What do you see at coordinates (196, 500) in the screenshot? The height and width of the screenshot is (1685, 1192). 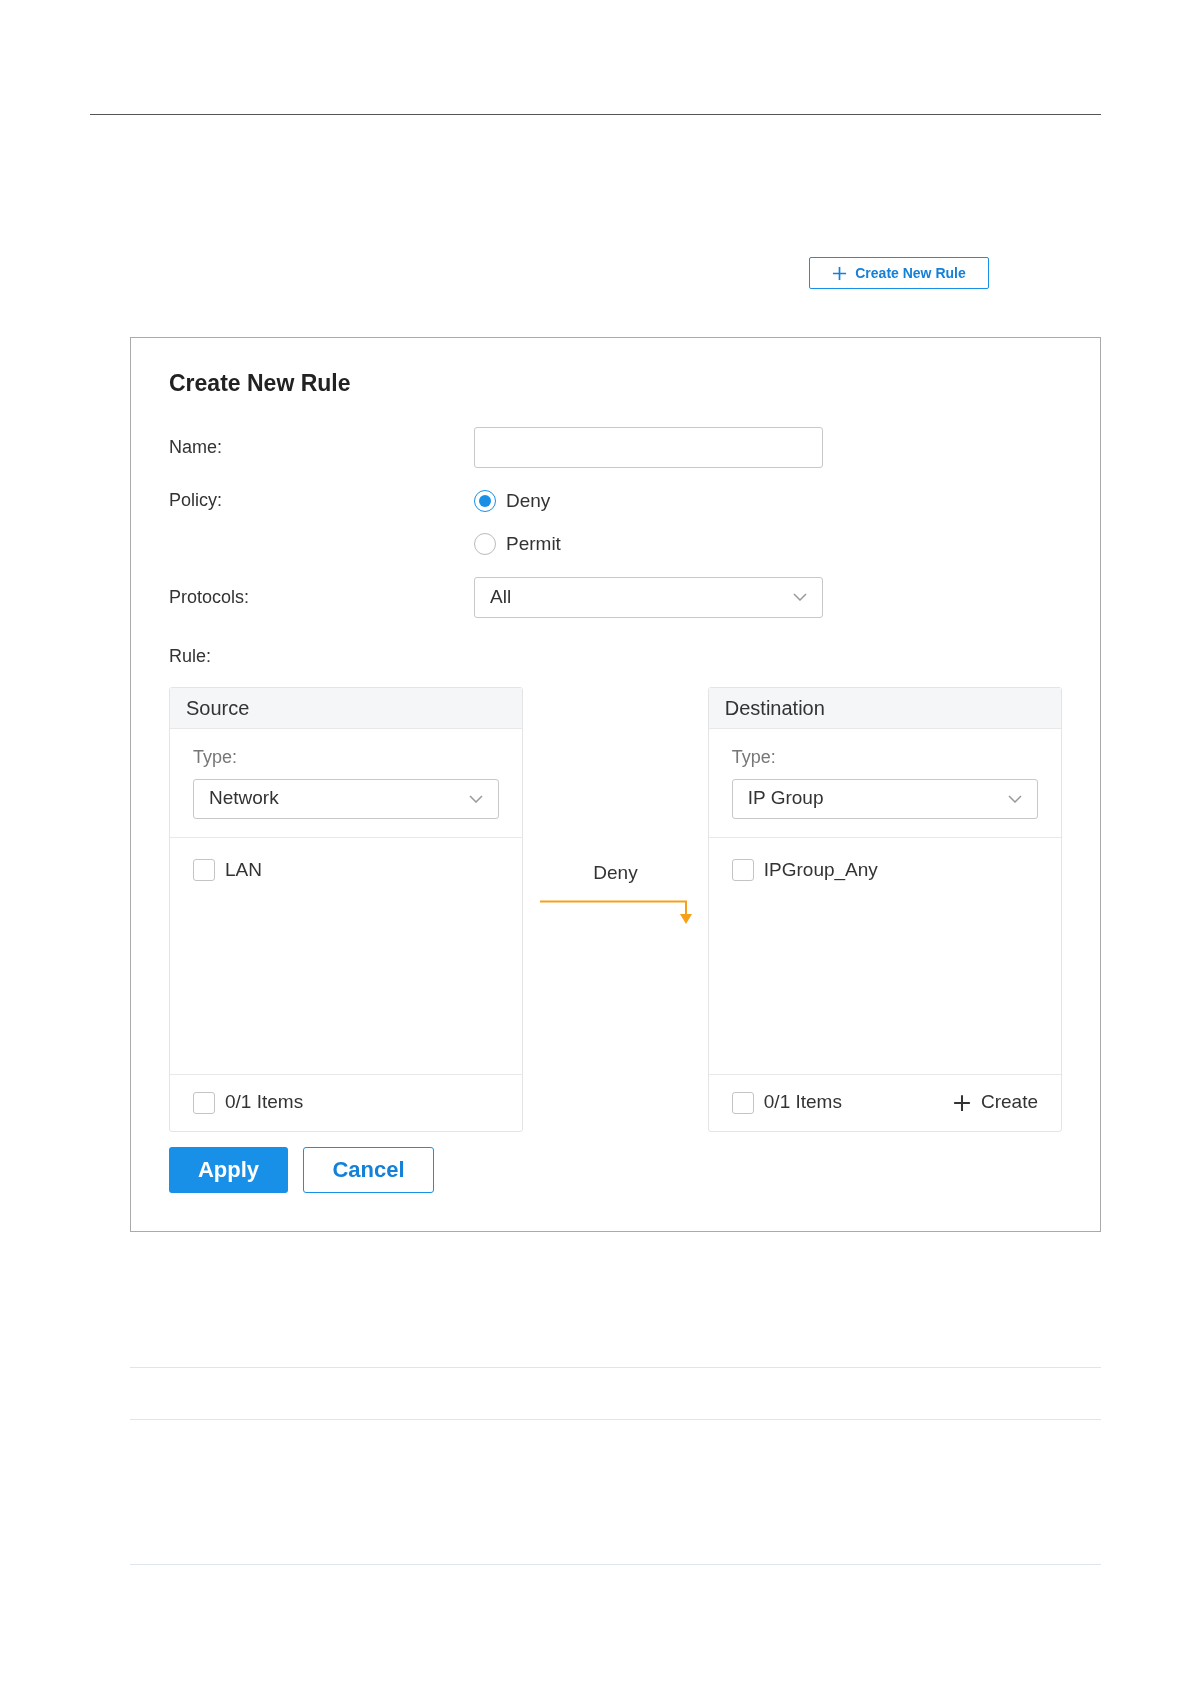 I see `field-label: Policy:` at bounding box center [196, 500].